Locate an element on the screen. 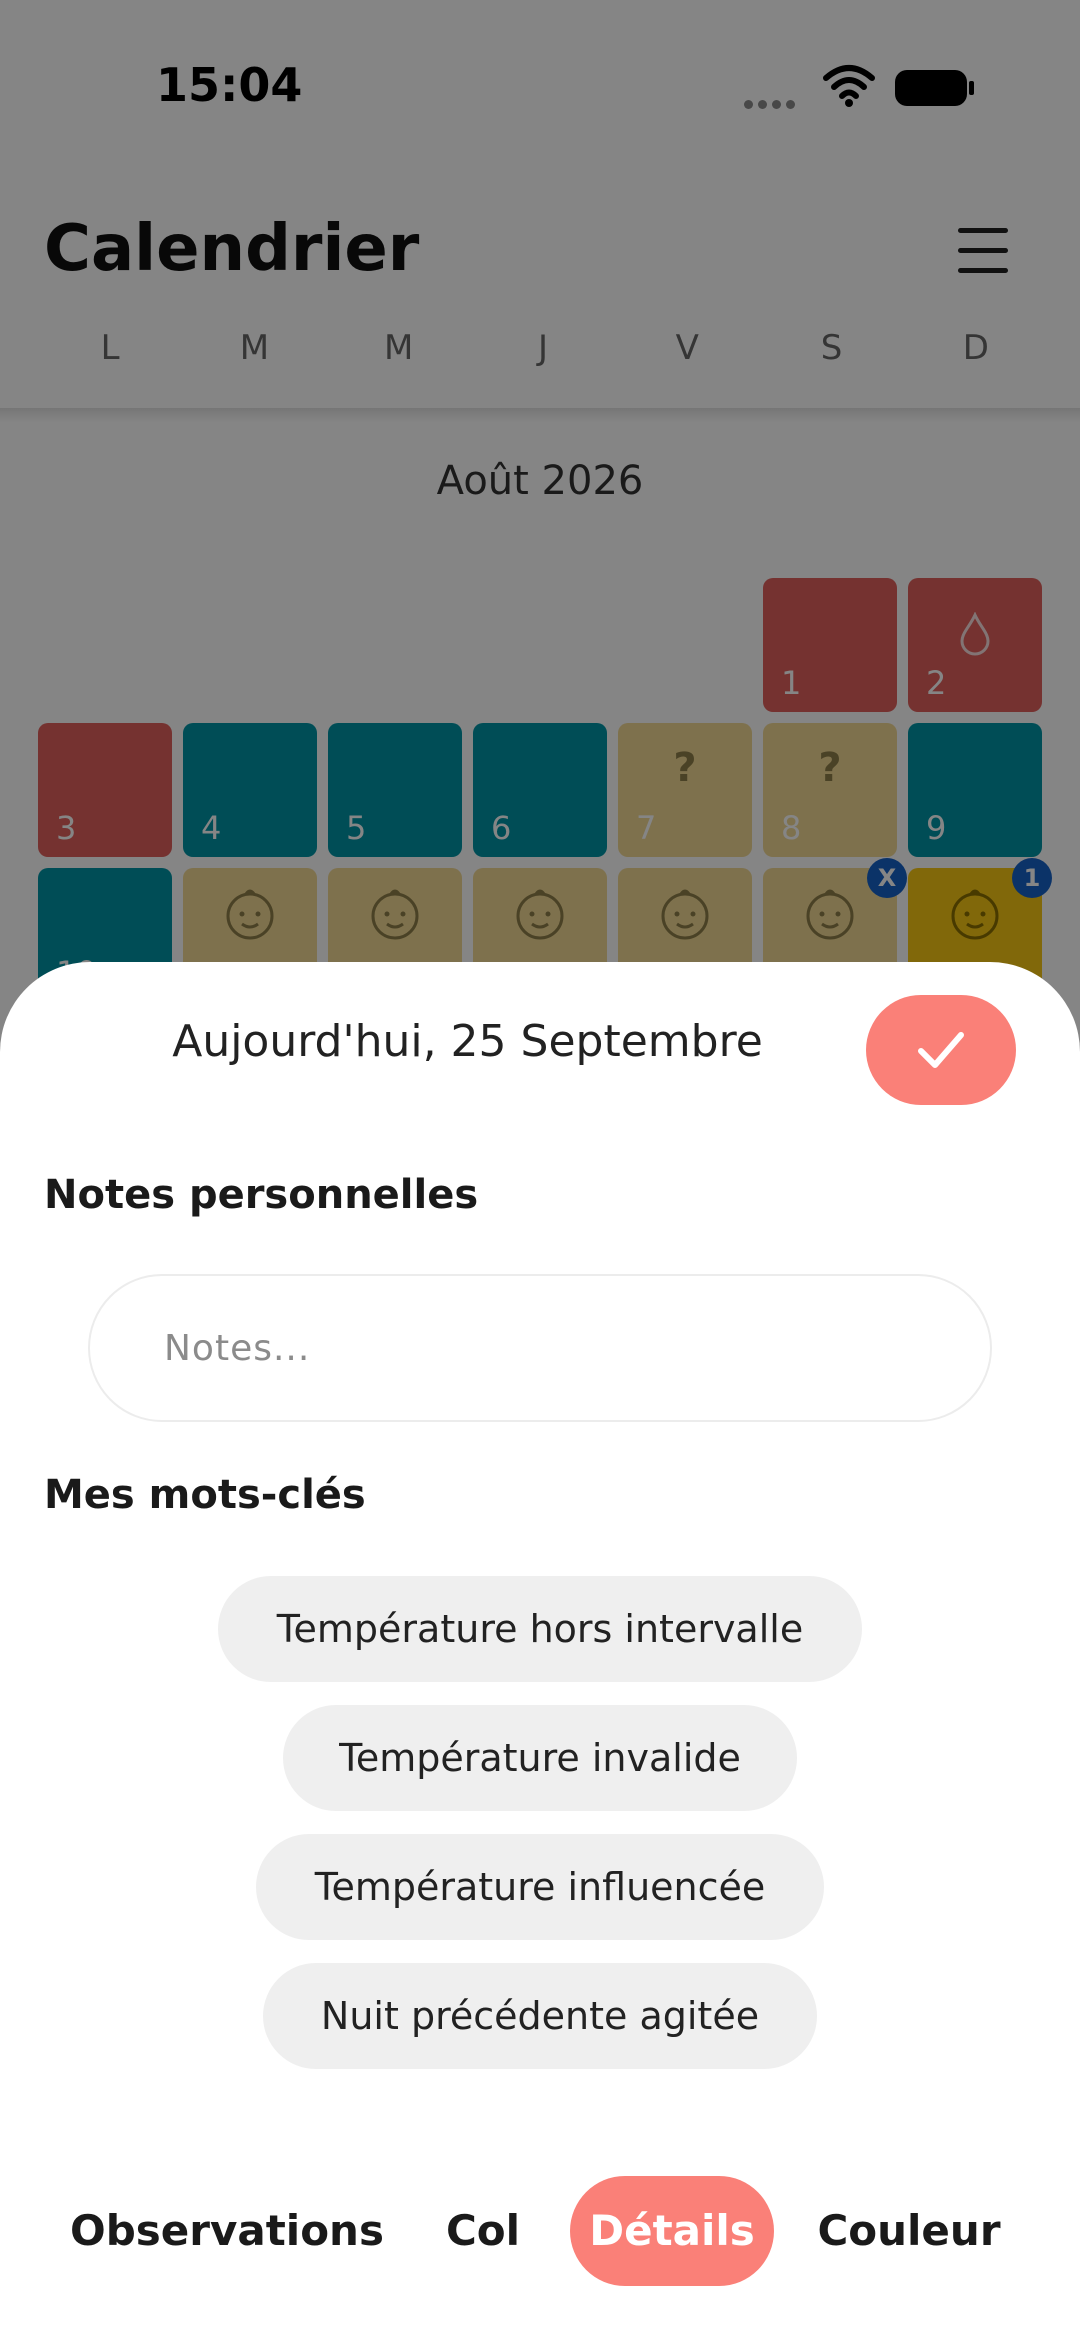 The width and height of the screenshot is (1080, 2348). notes-section-title: Notes personnelles is located at coordinates (261, 1195).